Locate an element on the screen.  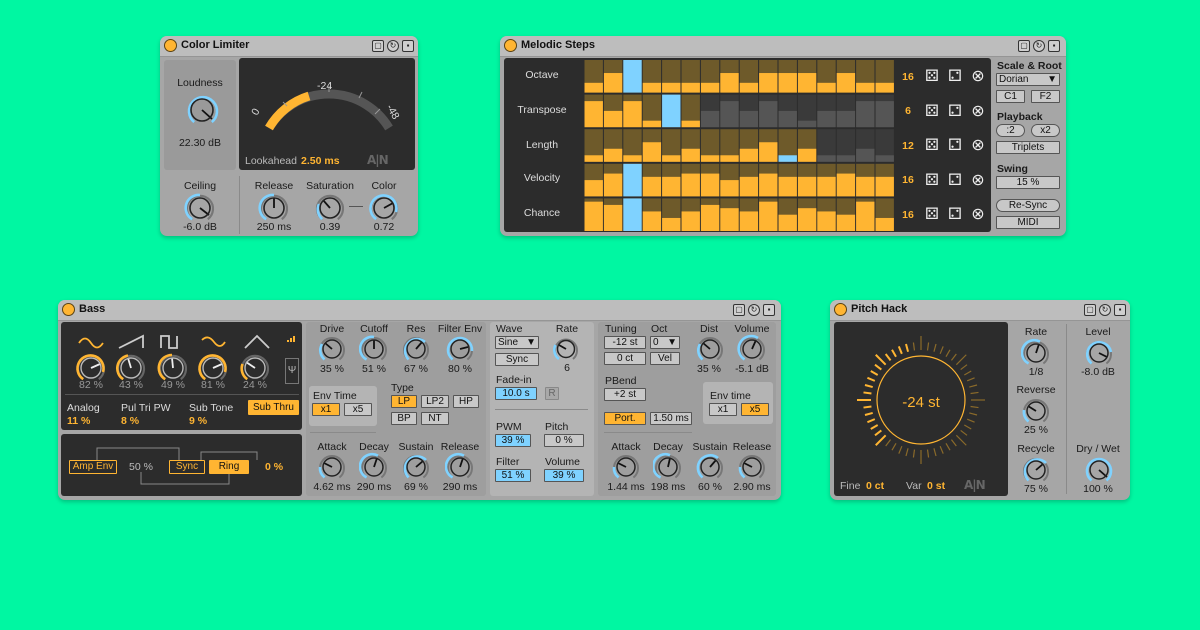
drive-knob is located at coordinates (332, 349).